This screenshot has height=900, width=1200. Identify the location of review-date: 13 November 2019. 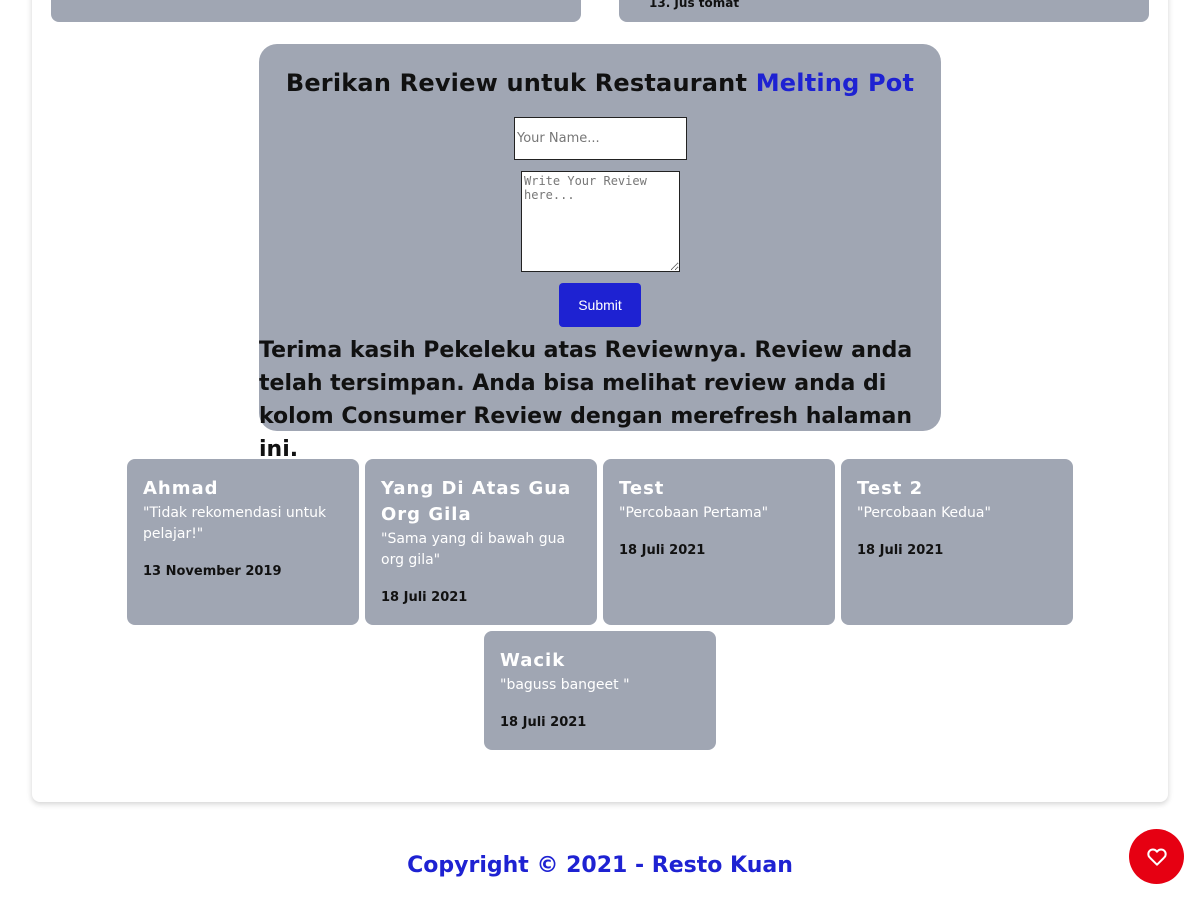
(212, 571).